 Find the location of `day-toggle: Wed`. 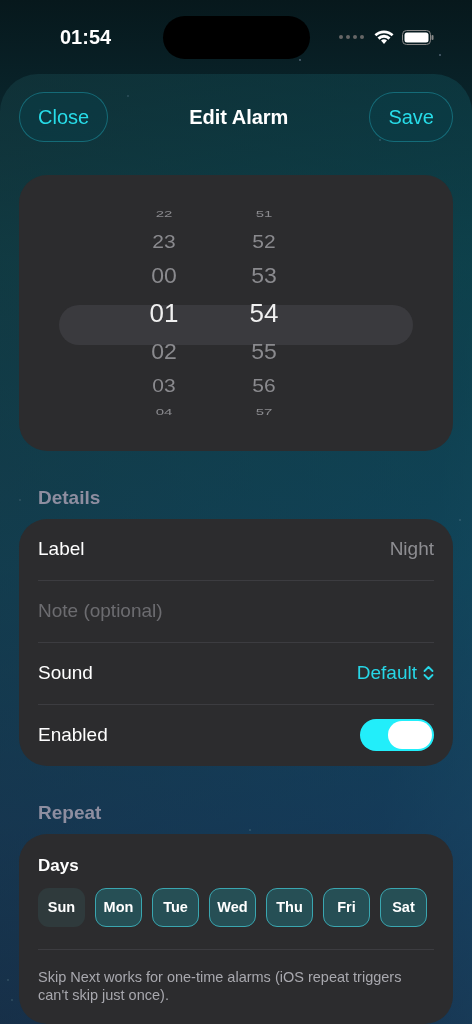

day-toggle: Wed is located at coordinates (232, 907).